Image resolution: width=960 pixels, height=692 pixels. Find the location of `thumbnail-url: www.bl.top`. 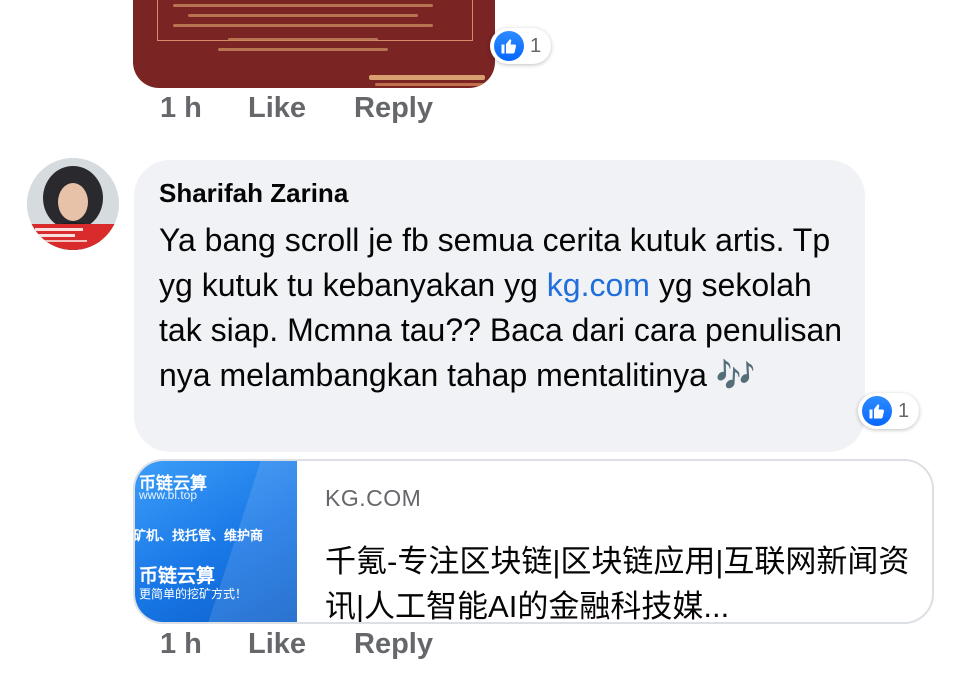

thumbnail-url: www.bl.top is located at coordinates (168, 495).